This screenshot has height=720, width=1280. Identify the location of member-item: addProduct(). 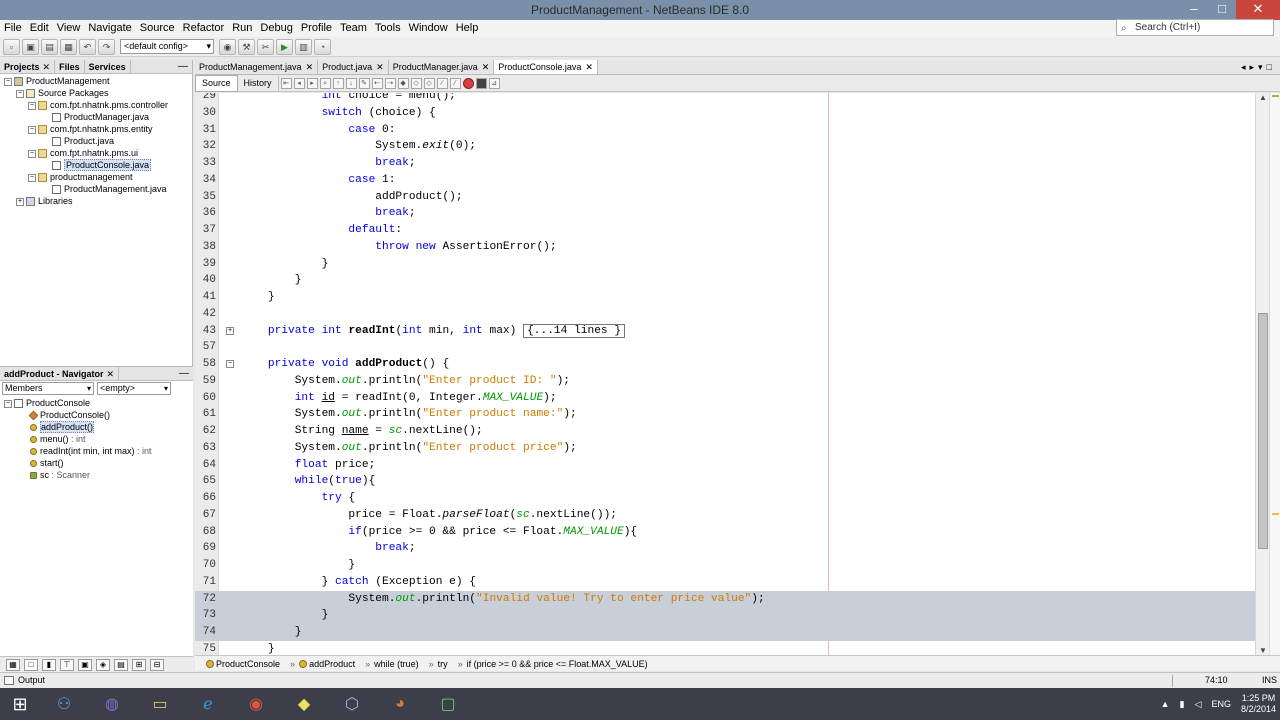
(96, 427).